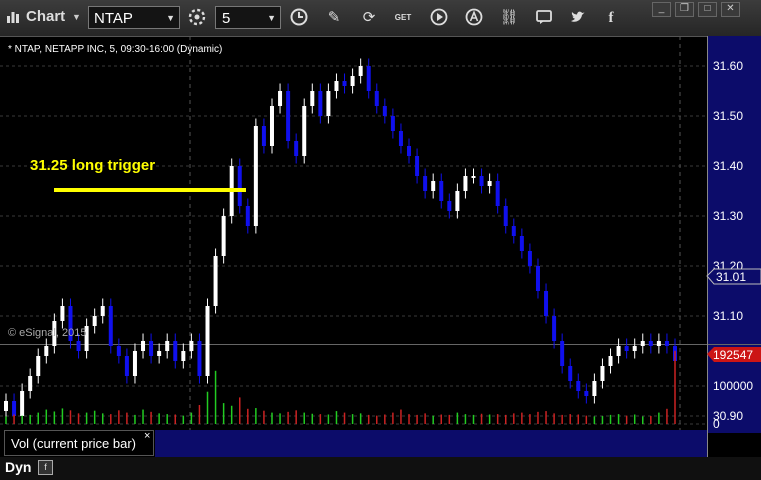  Describe the element at coordinates (716, 424) in the screenshot. I see `volume-tick-label: 0` at that location.